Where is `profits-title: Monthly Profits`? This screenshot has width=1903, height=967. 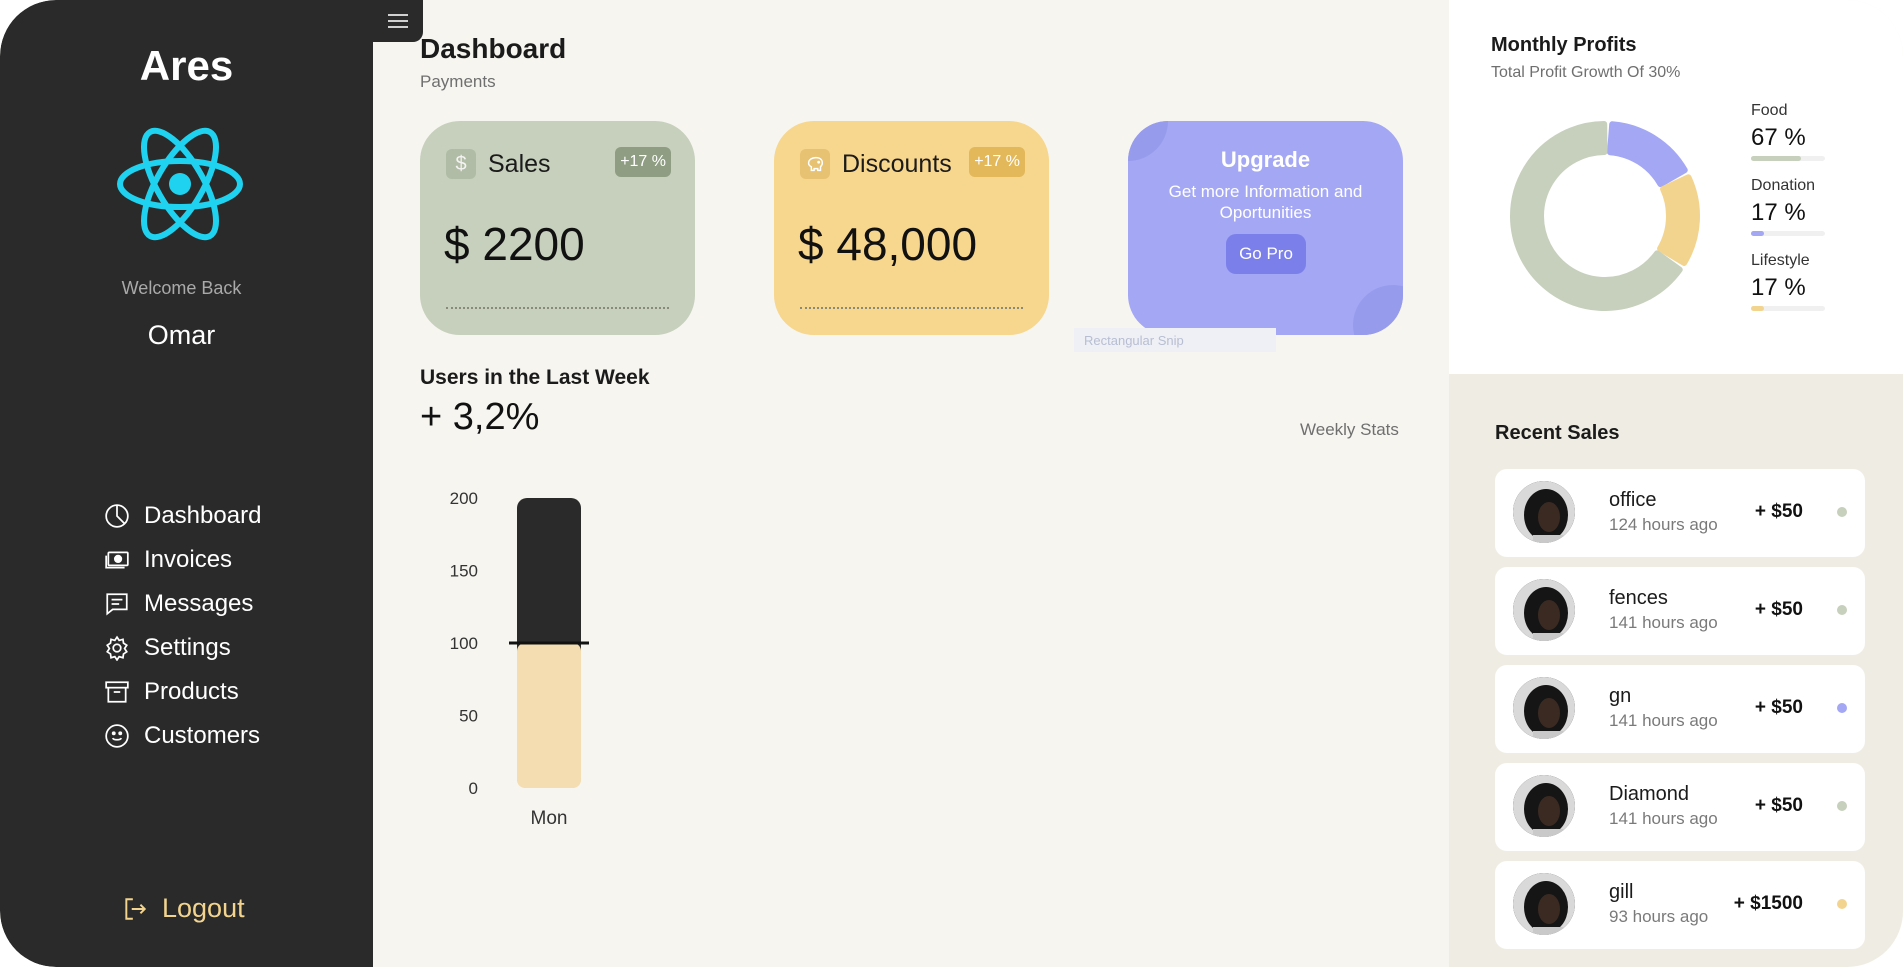
profits-title: Monthly Profits is located at coordinates (1564, 45).